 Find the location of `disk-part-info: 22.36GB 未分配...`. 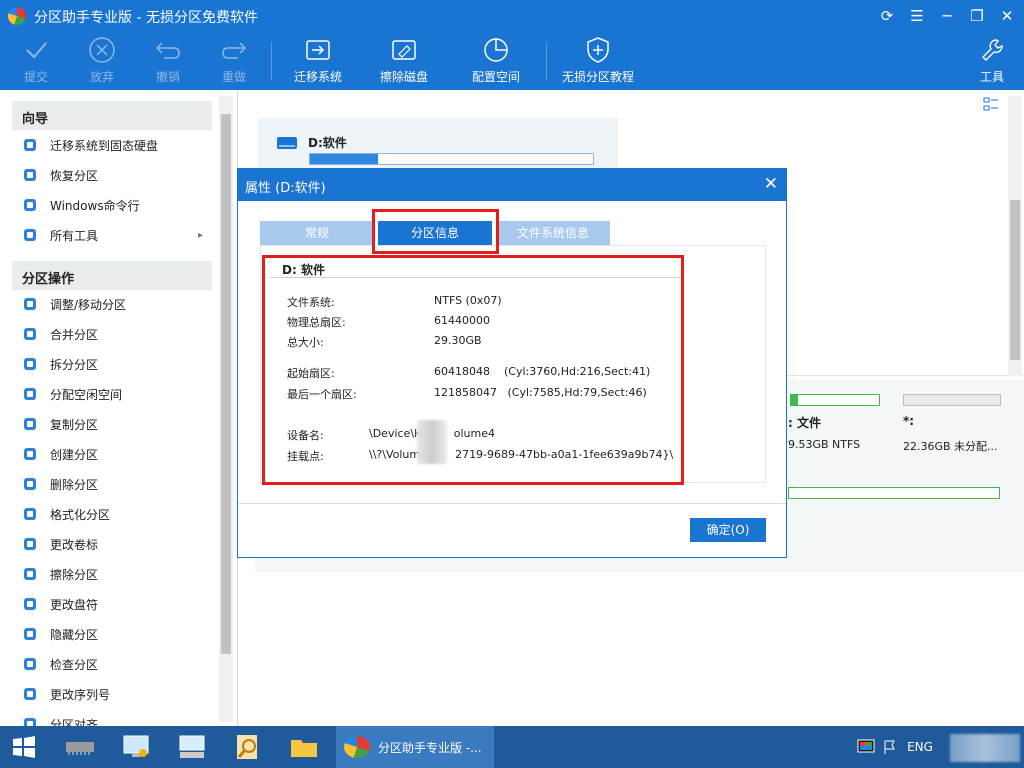

disk-part-info: 22.36GB 未分配... is located at coordinates (950, 446).